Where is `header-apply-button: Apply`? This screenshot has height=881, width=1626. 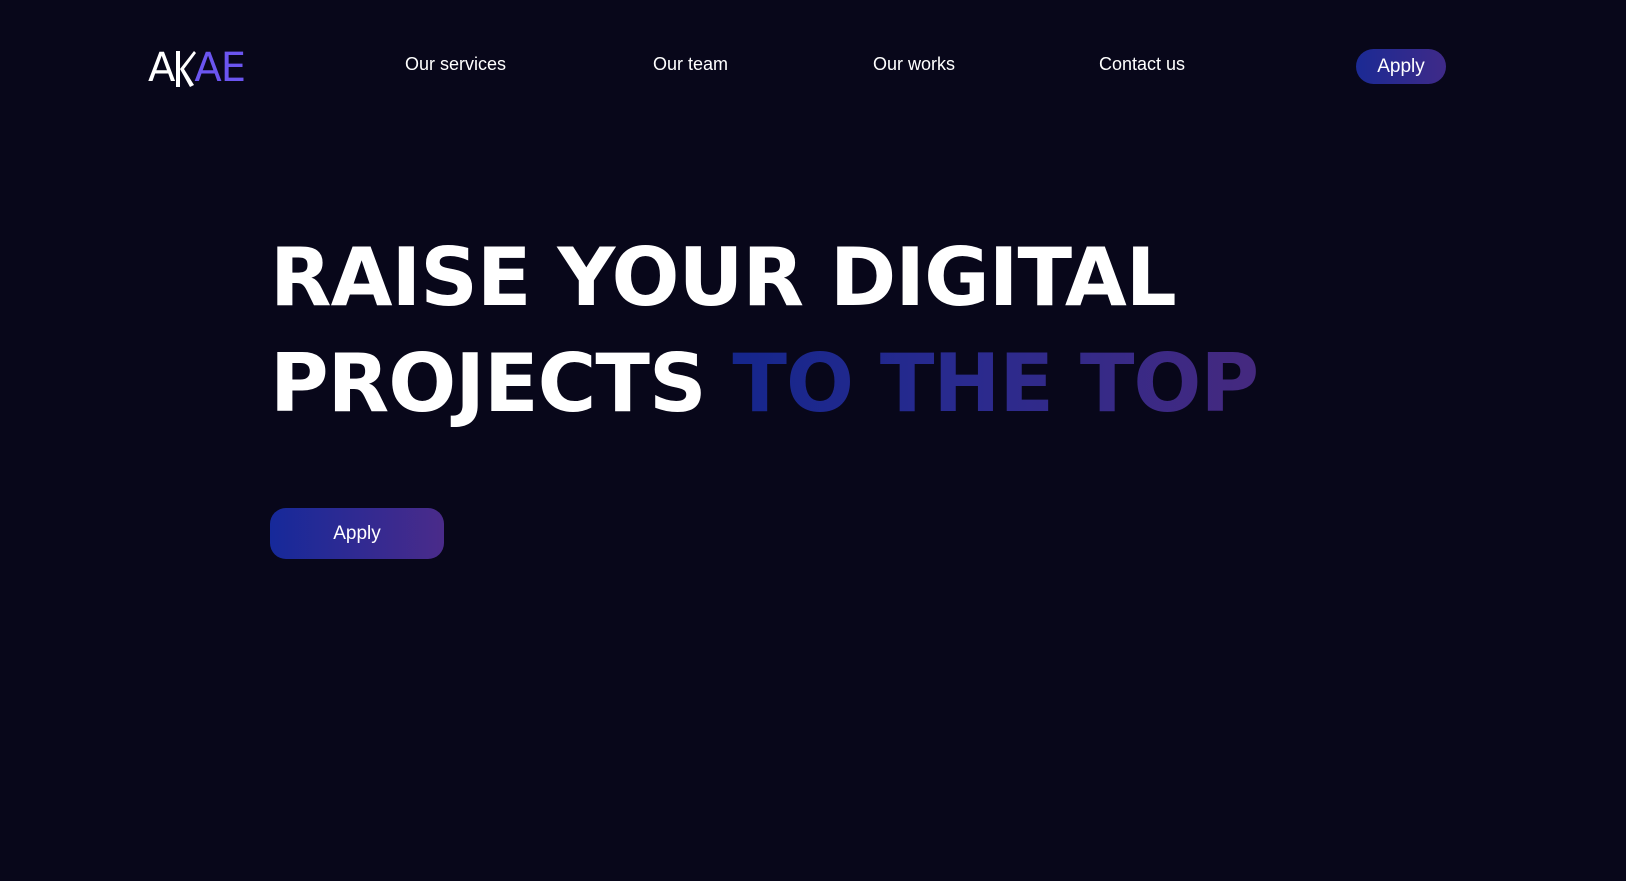
header-apply-button: Apply is located at coordinates (1401, 66).